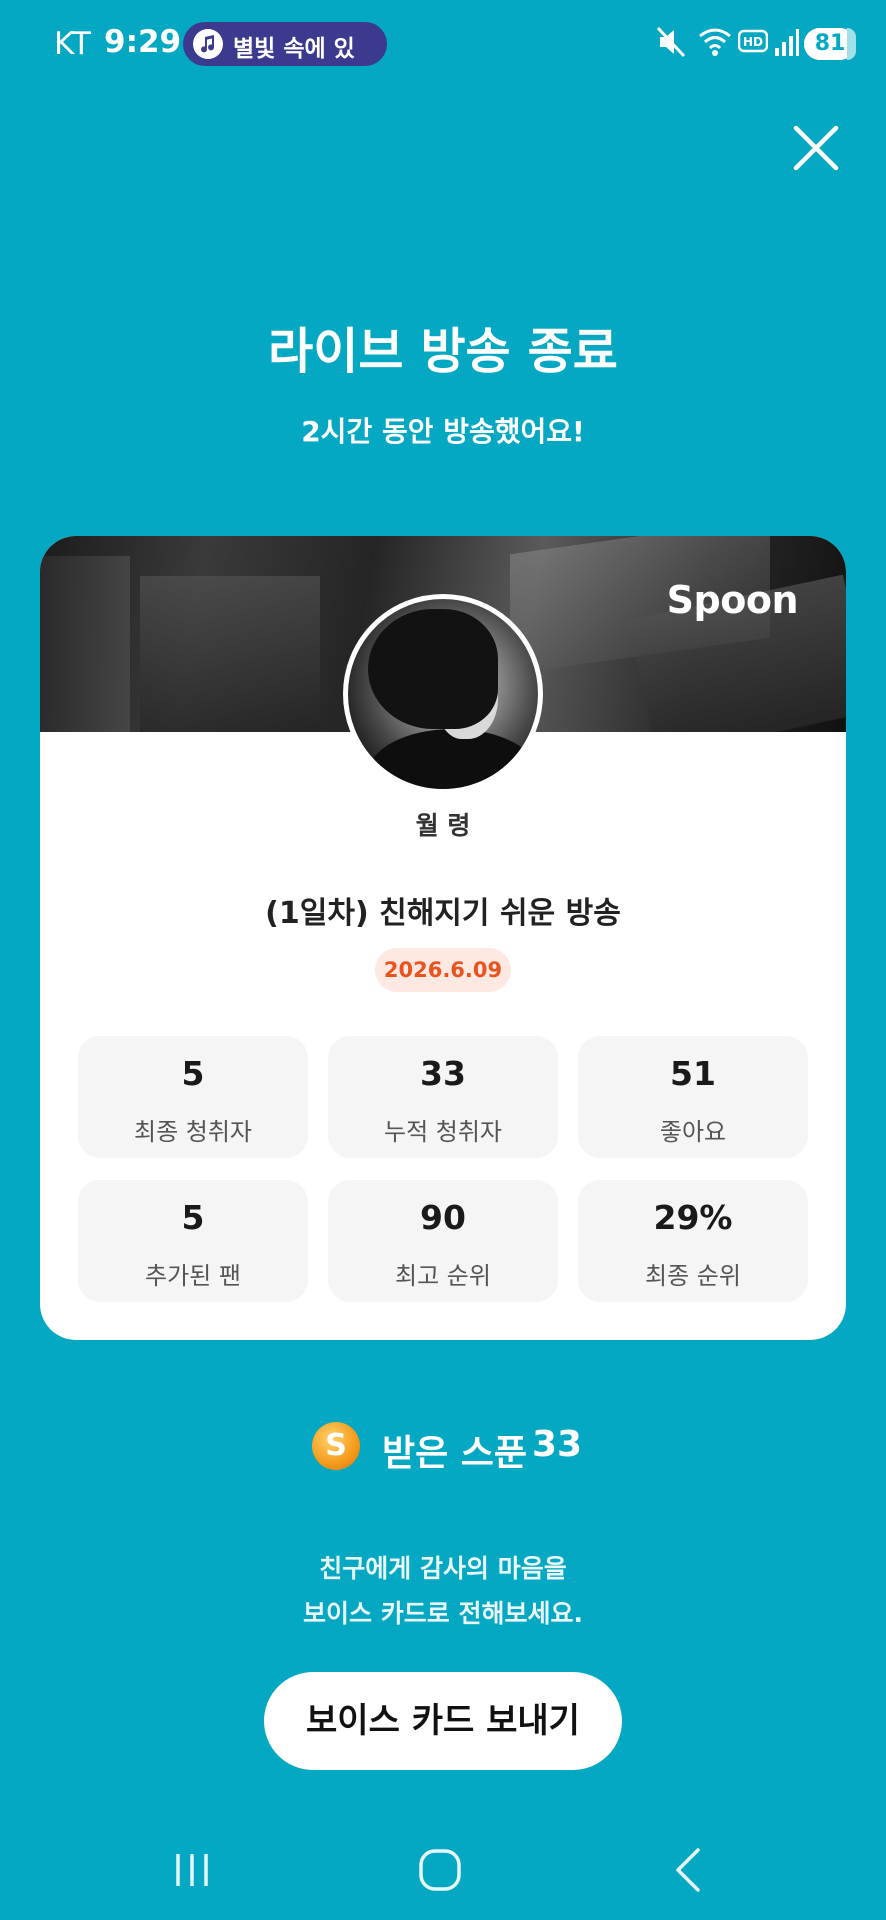 This screenshot has height=1920, width=886. I want to click on now-playing-pill: 별빛 속에 있, so click(285, 44).